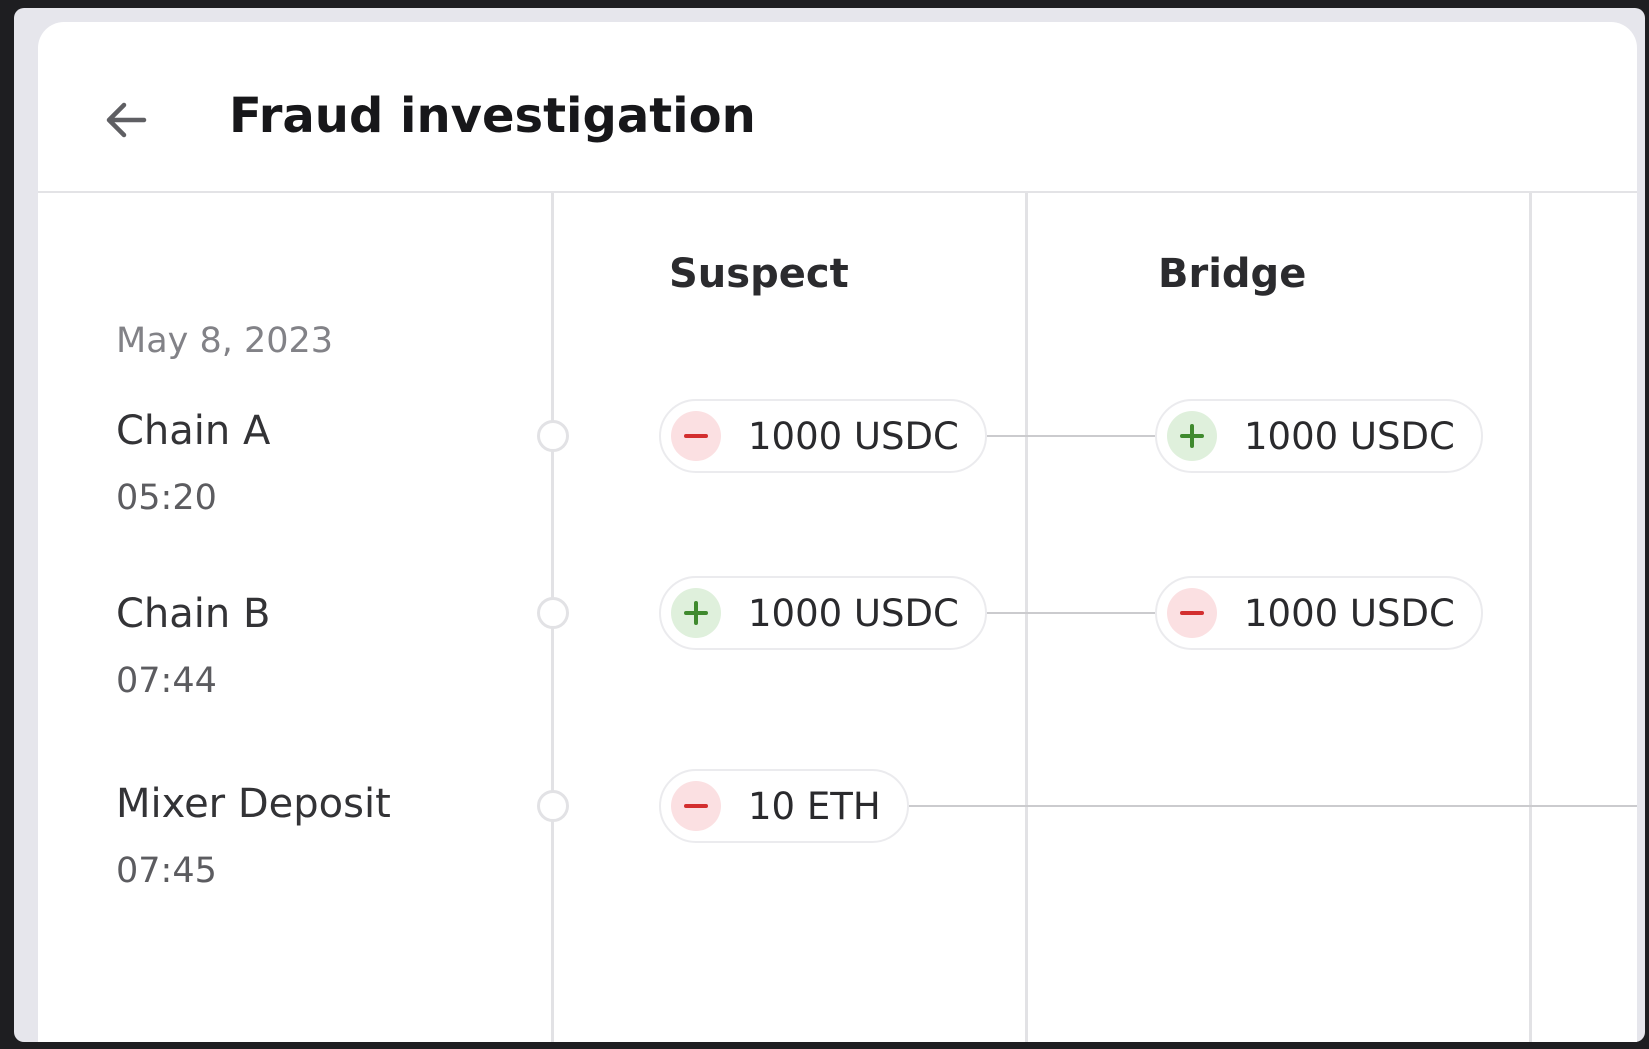 Image resolution: width=1649 pixels, height=1049 pixels. I want to click on event-name-mixer-deposit: Mixer Deposit, so click(253, 804).